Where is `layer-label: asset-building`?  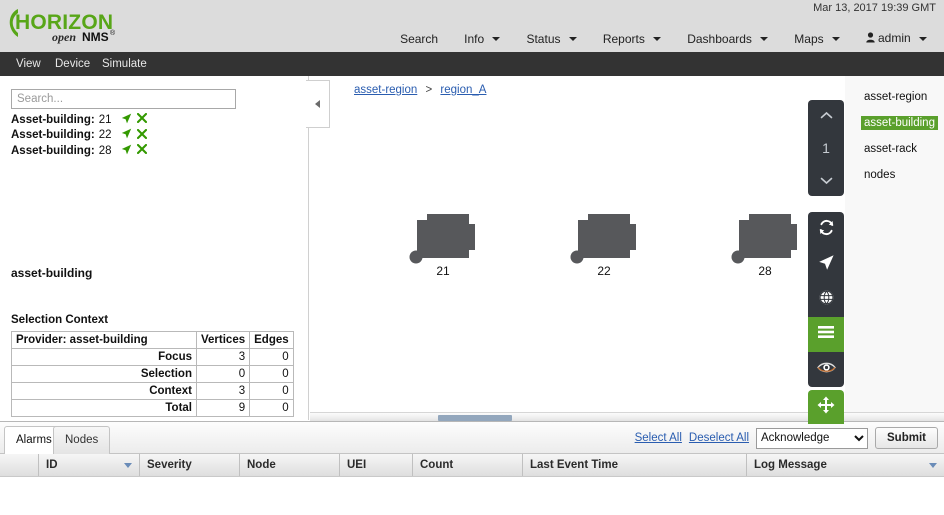 layer-label: asset-building is located at coordinates (899, 123).